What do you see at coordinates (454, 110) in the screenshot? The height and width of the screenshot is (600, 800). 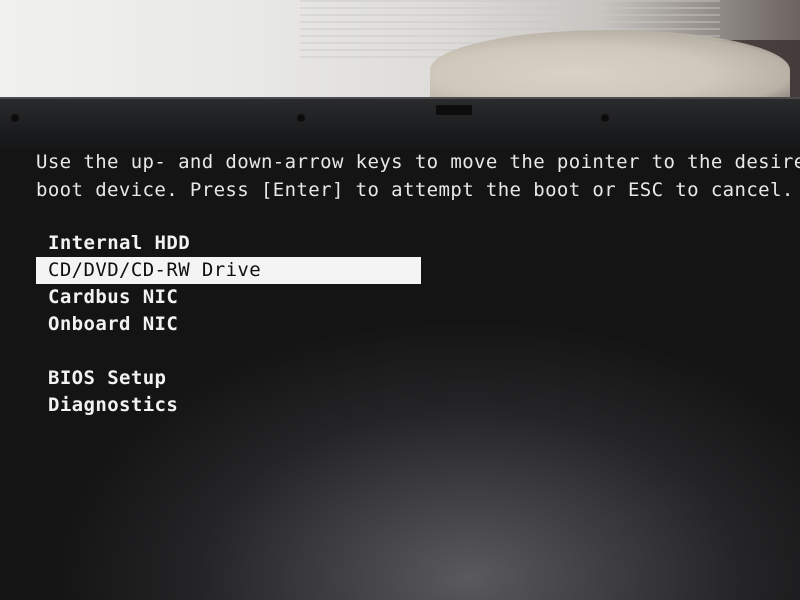 I see `webcam` at bounding box center [454, 110].